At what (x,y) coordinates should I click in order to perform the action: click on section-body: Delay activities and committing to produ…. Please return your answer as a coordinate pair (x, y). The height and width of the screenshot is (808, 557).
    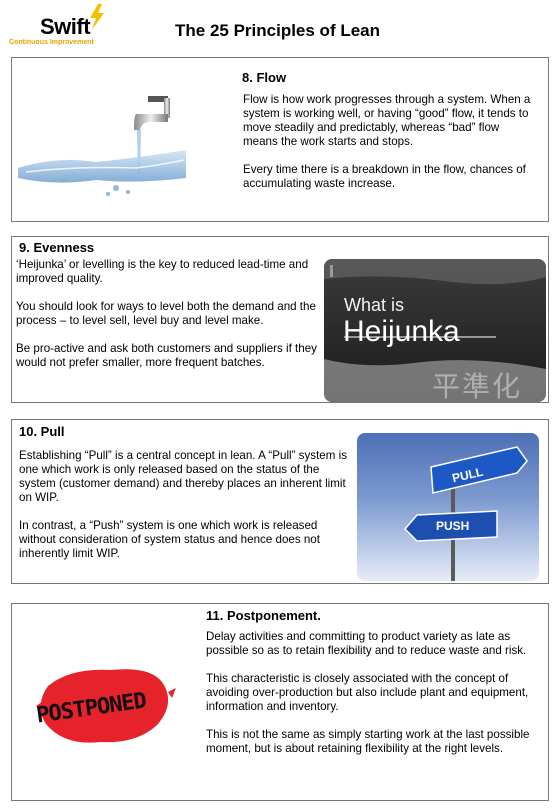
    Looking at the image, I should click on (373, 693).